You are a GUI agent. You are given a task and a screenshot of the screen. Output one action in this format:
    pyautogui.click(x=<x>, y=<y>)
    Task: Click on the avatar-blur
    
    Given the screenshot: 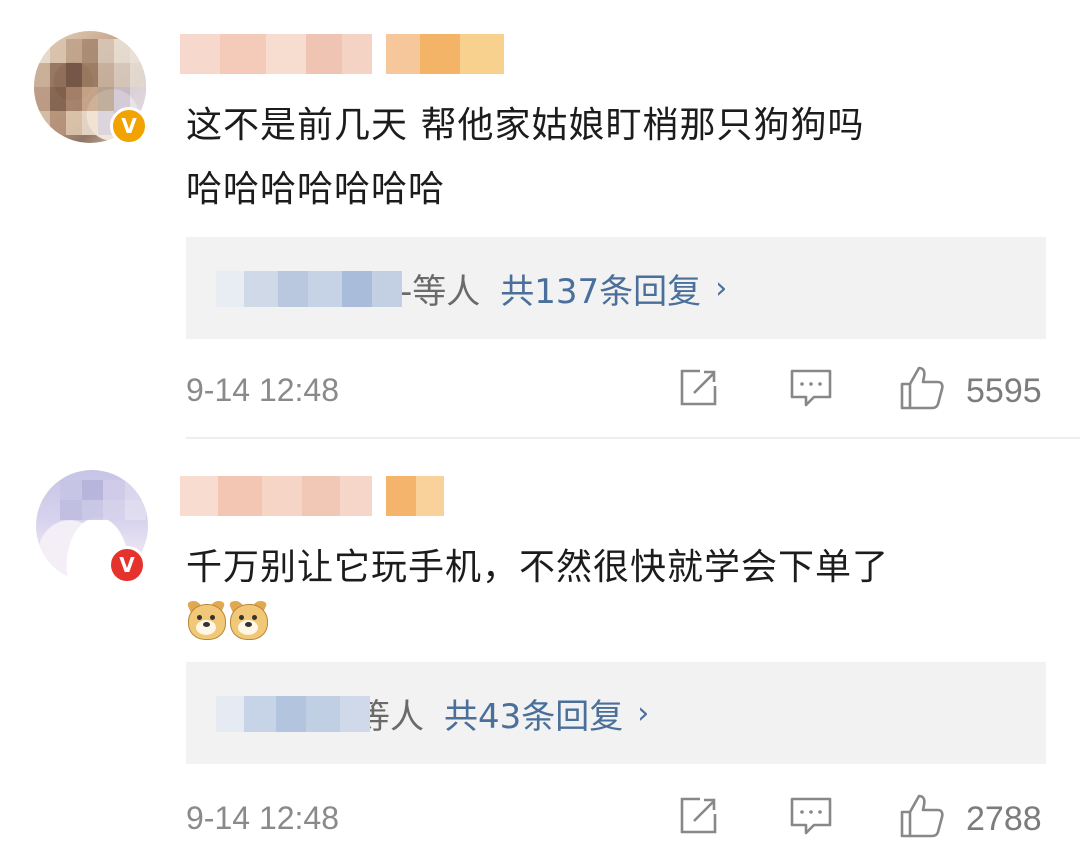 What is the action you would take?
    pyautogui.click(x=103, y=500)
    